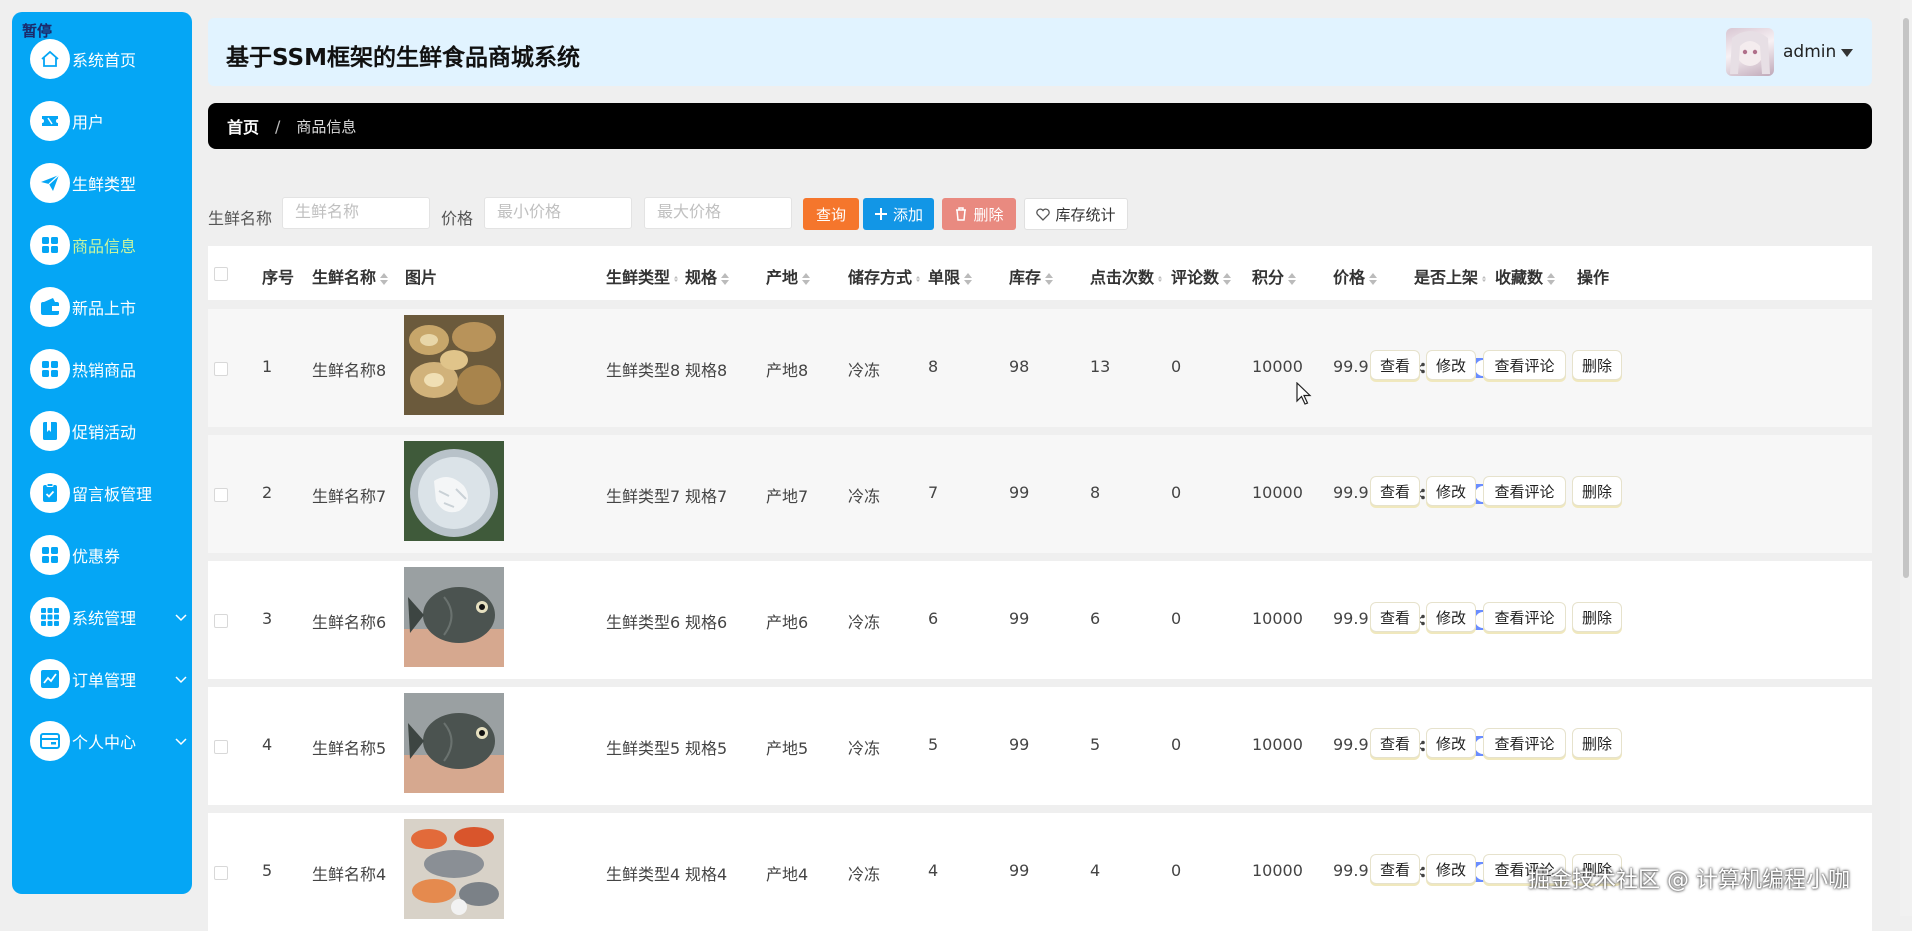  I want to click on col-limit: 单限, so click(950, 276).